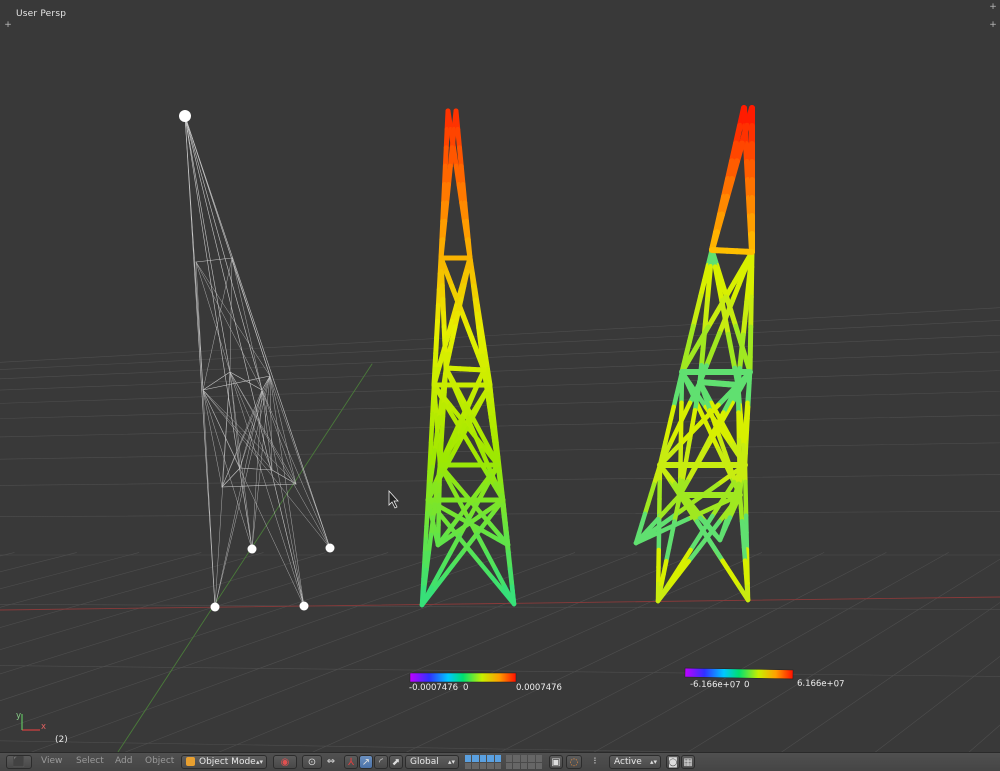  I want to click on camera-icon: ◙, so click(673, 763).